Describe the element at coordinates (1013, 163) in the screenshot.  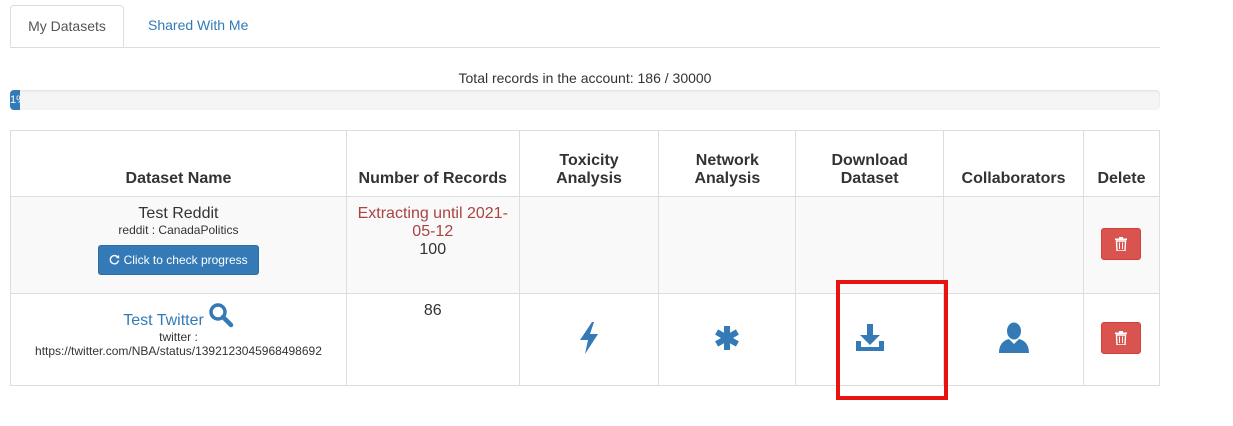
I see `header-collaborators: Collaborators` at that location.